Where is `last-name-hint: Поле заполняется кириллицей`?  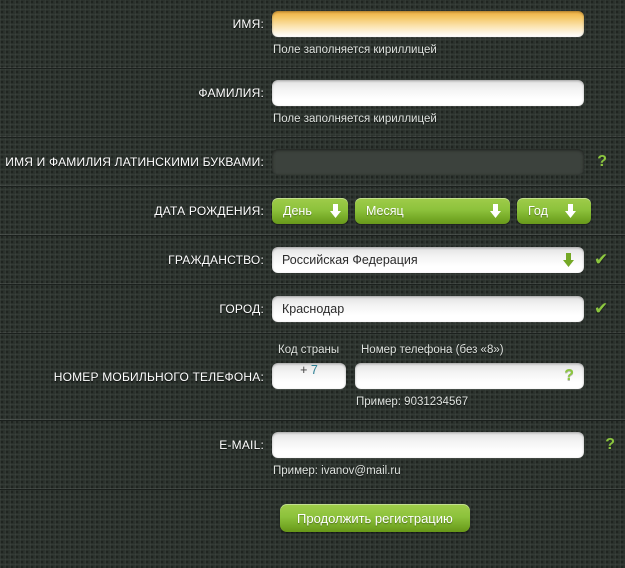 last-name-hint: Поле заполняется кириллицей is located at coordinates (355, 119).